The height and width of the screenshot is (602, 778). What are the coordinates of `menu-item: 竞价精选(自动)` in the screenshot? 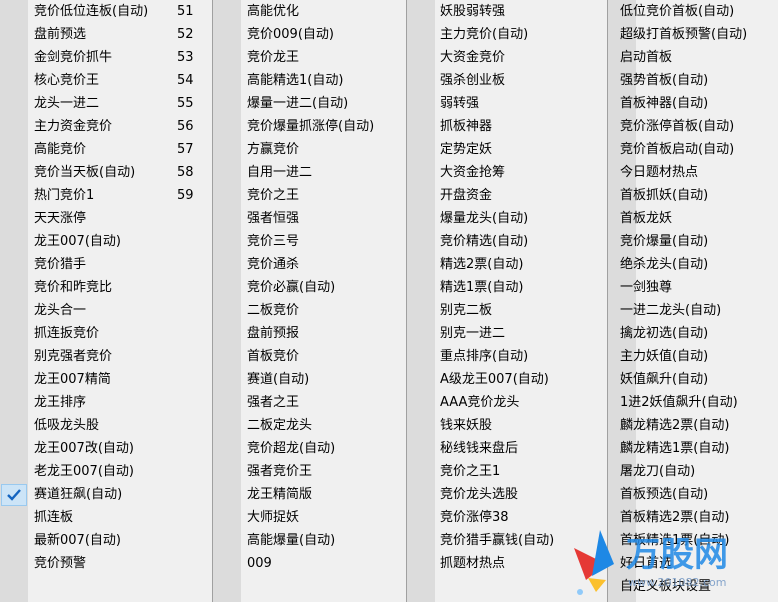 It's located at (507, 241).